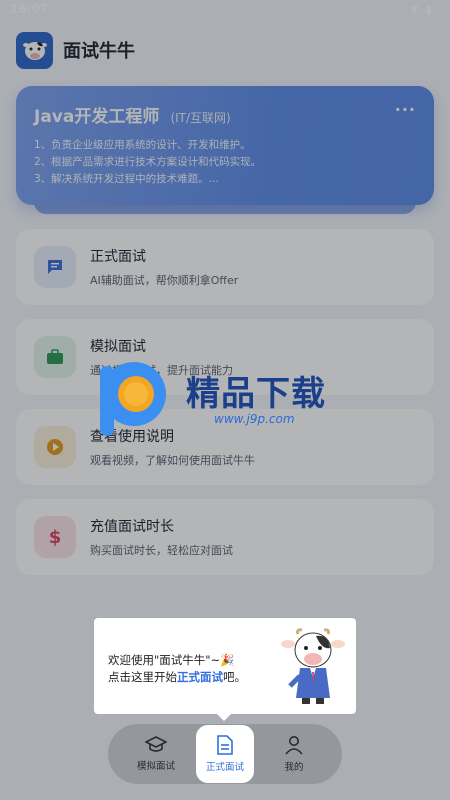 This screenshot has width=450, height=800. Describe the element at coordinates (234, 677) in the screenshot. I see `tooltip-suffix: 吧。` at that location.